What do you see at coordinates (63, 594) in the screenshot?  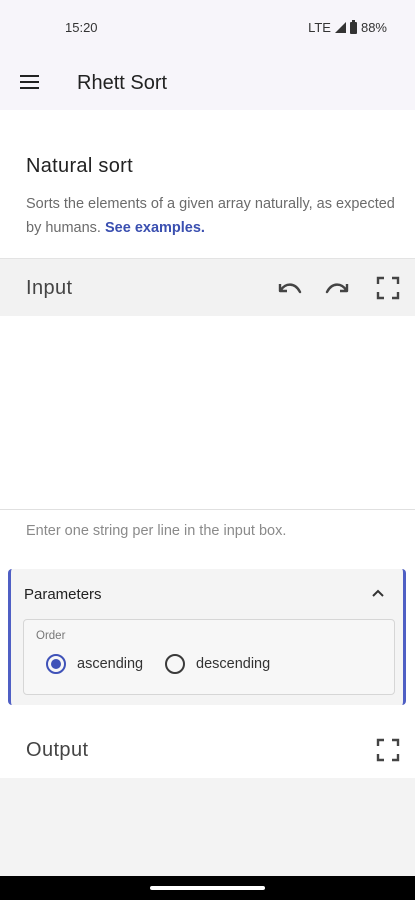 I see `parameters-title: Parameters` at bounding box center [63, 594].